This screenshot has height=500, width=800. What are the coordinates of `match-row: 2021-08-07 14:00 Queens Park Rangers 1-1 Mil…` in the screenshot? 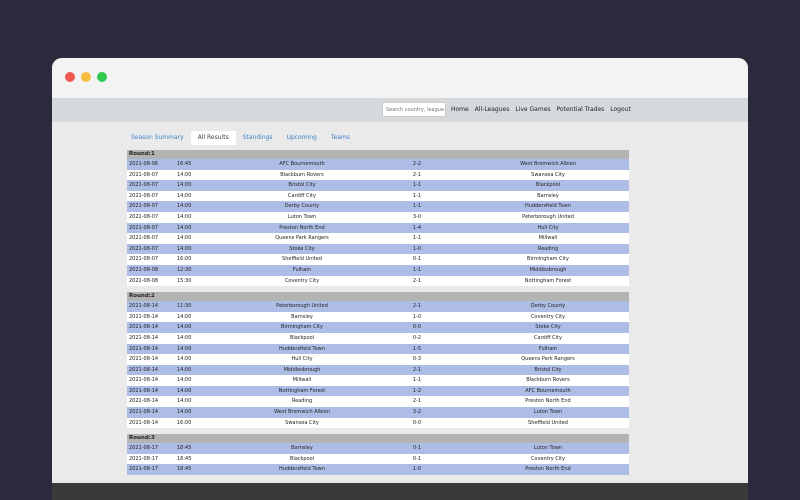 It's located at (378, 238).